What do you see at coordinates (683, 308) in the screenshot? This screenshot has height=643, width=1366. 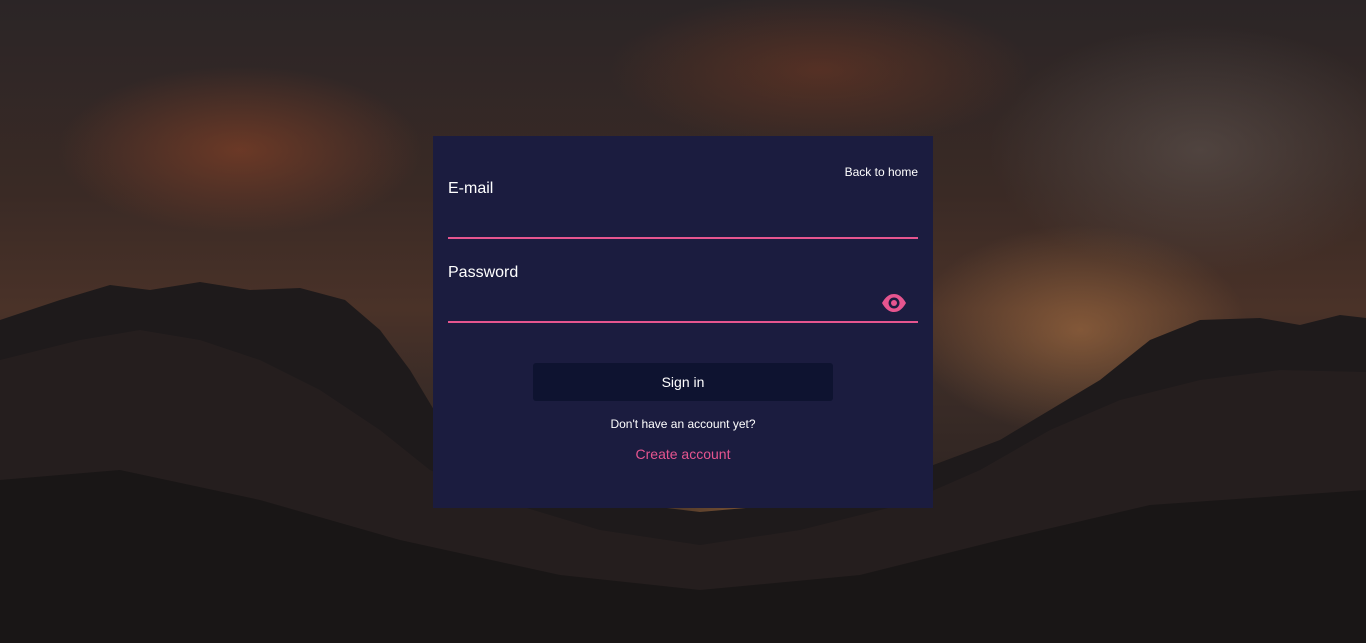 I see `password-field` at bounding box center [683, 308].